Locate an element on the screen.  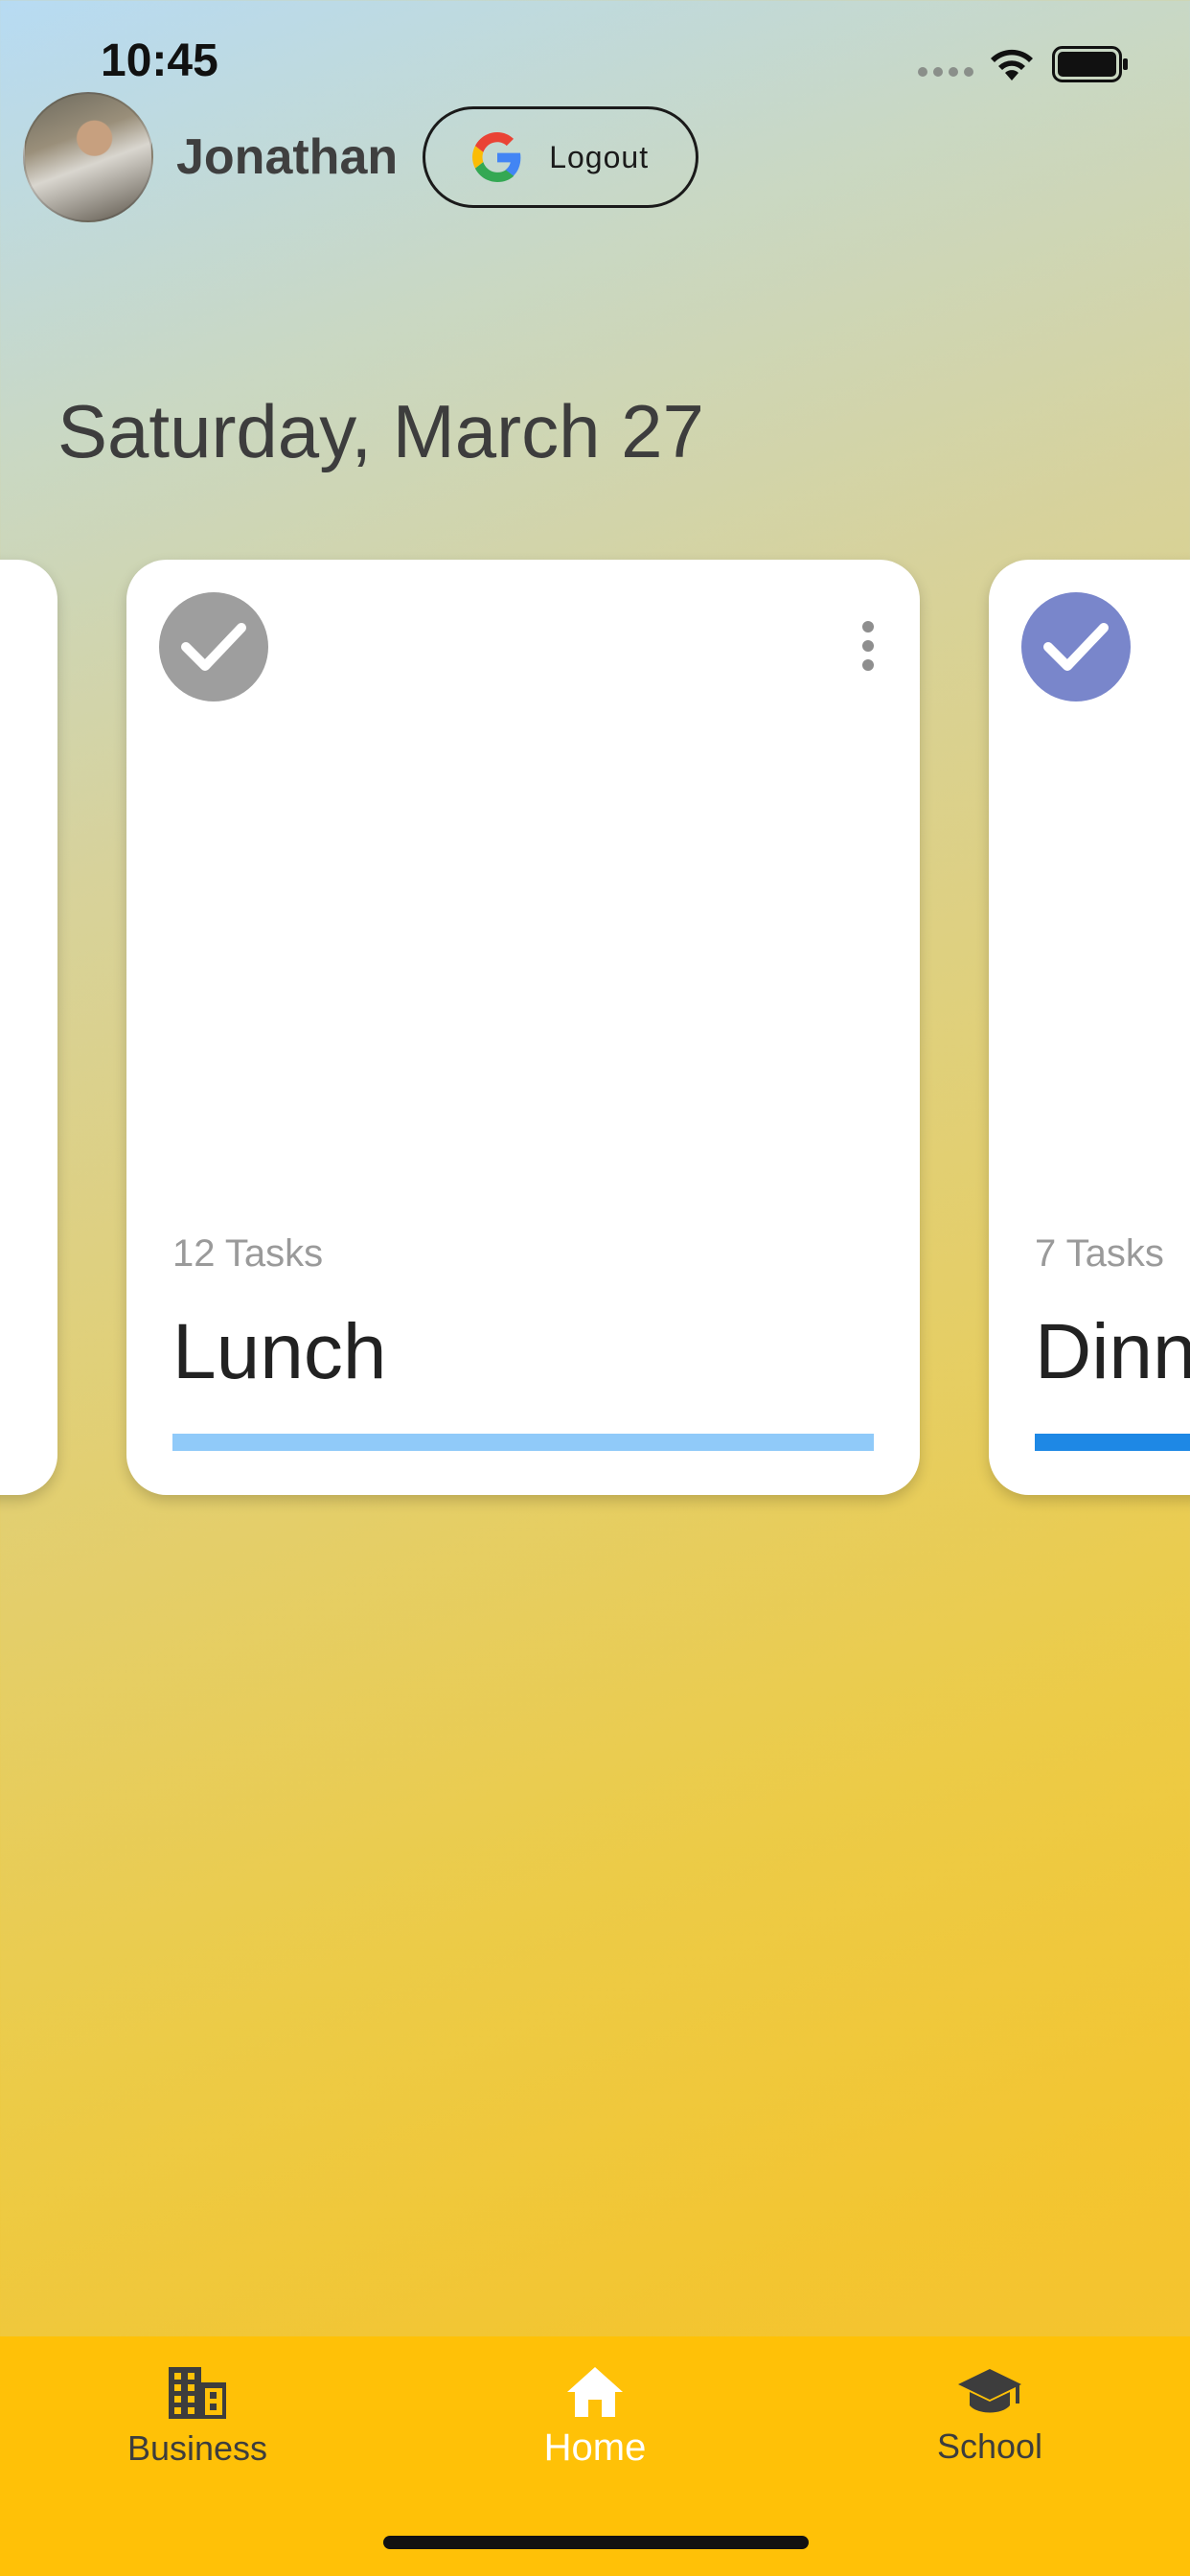
status-time: 10:45 is located at coordinates (159, 60).